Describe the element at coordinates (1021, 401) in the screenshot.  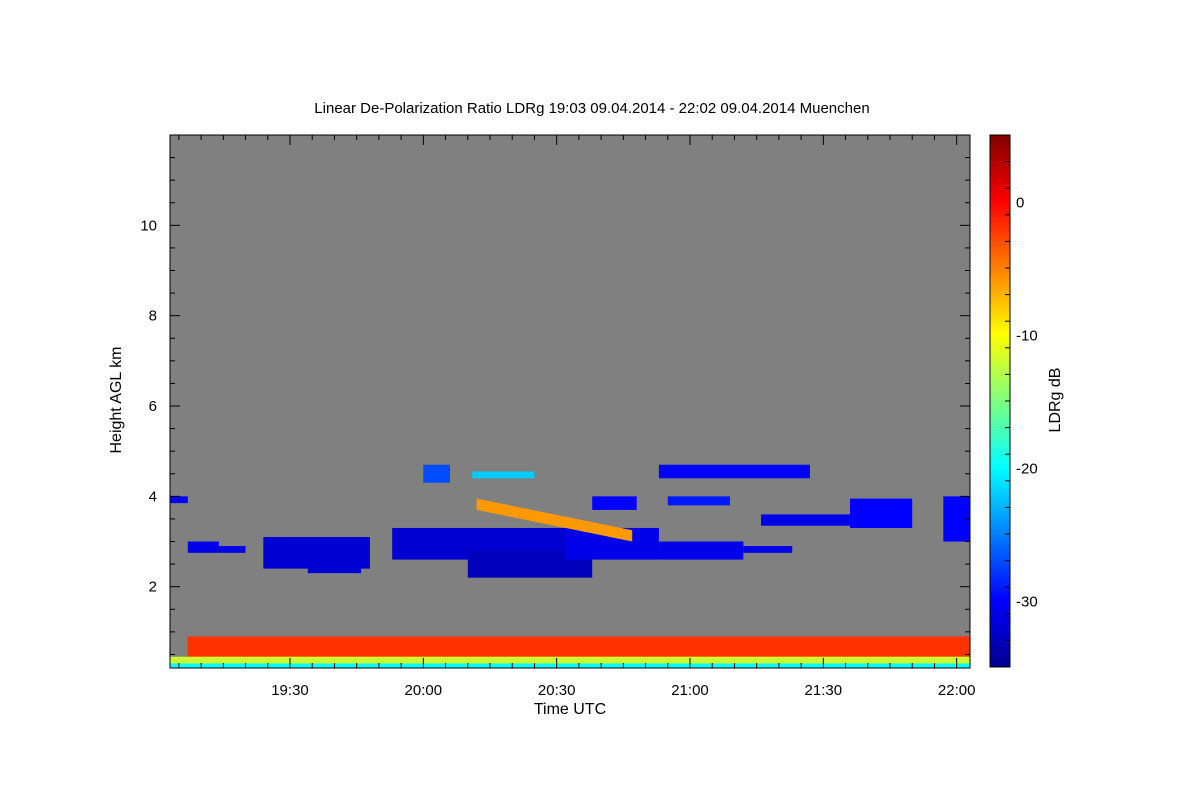
I see `colorbar-axis: 0 -10 -20 -30` at that location.